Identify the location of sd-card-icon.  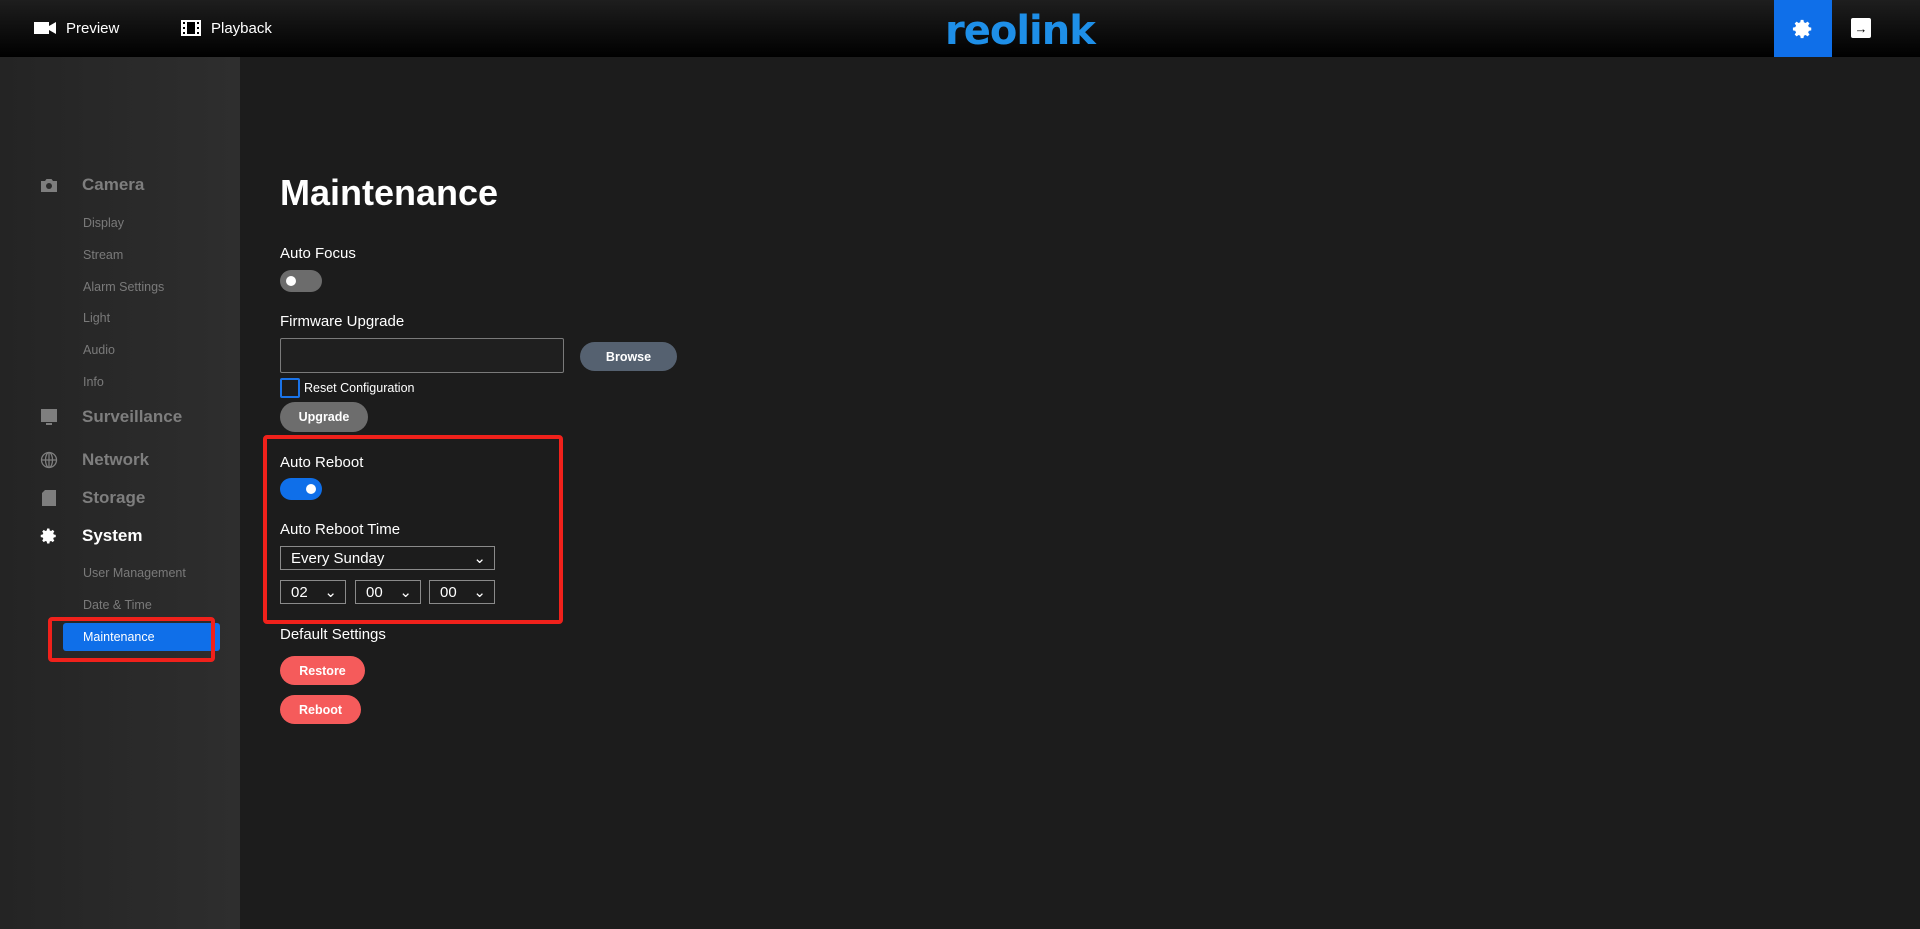
(49, 498).